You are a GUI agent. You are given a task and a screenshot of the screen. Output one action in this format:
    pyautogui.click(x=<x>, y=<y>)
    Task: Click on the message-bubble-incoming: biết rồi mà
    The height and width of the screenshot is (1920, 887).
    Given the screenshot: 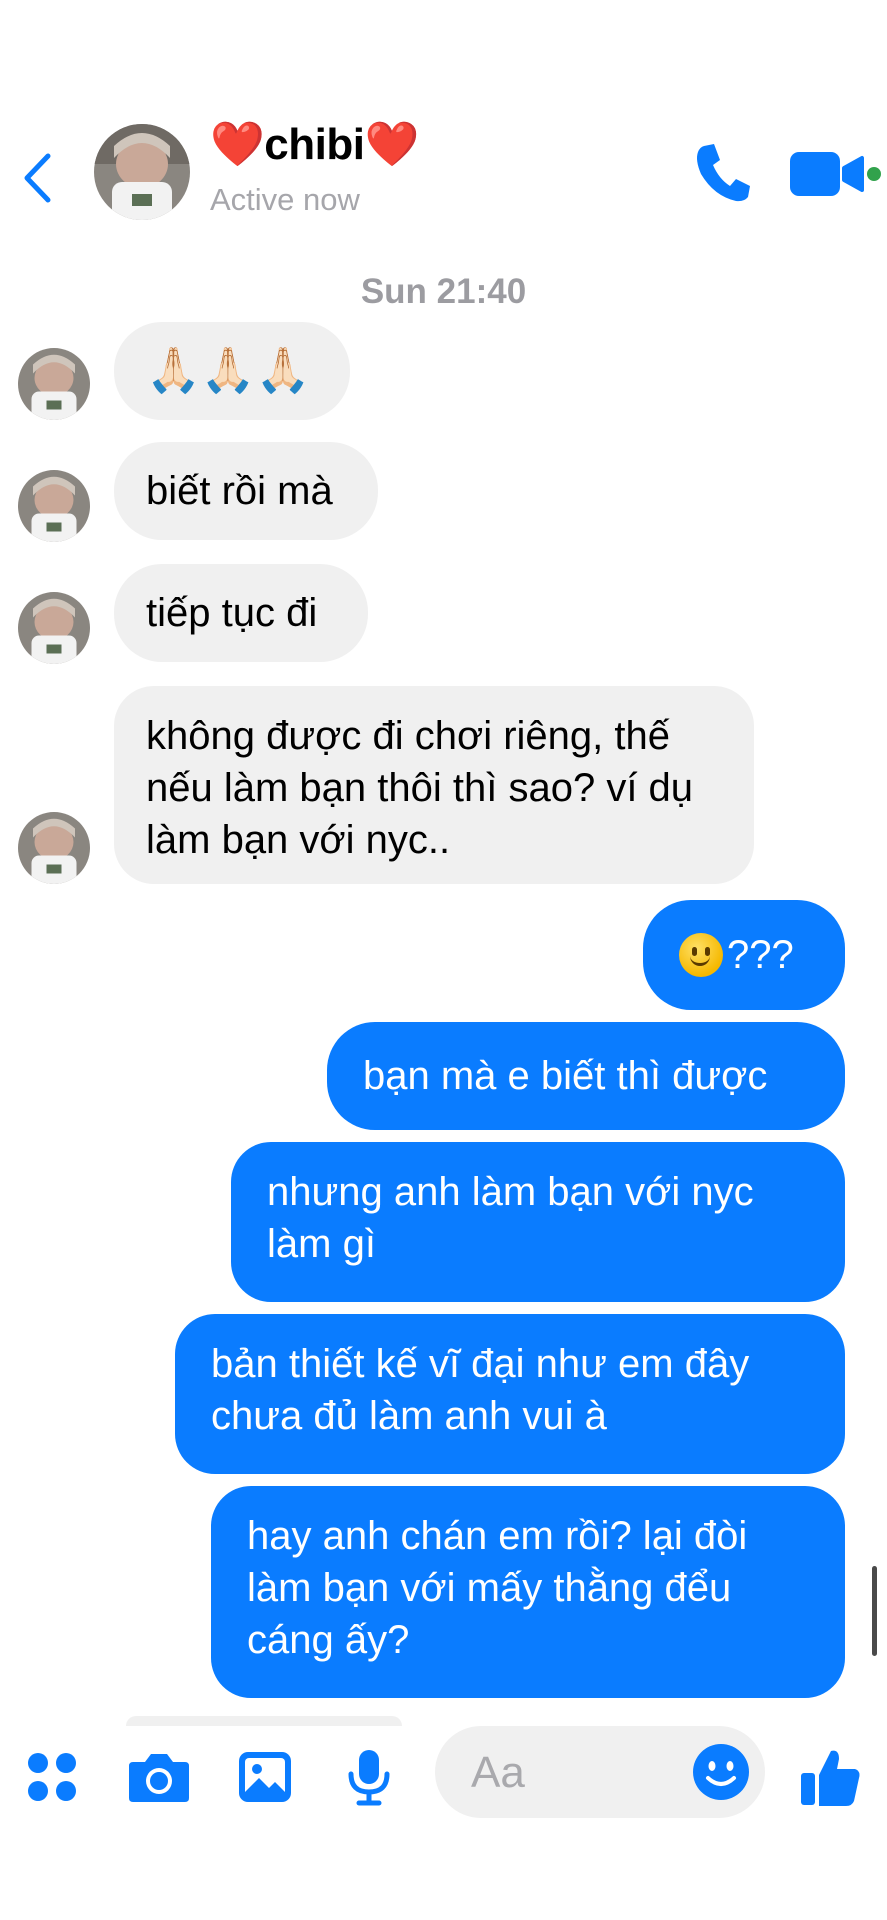 What is the action you would take?
    pyautogui.click(x=246, y=491)
    